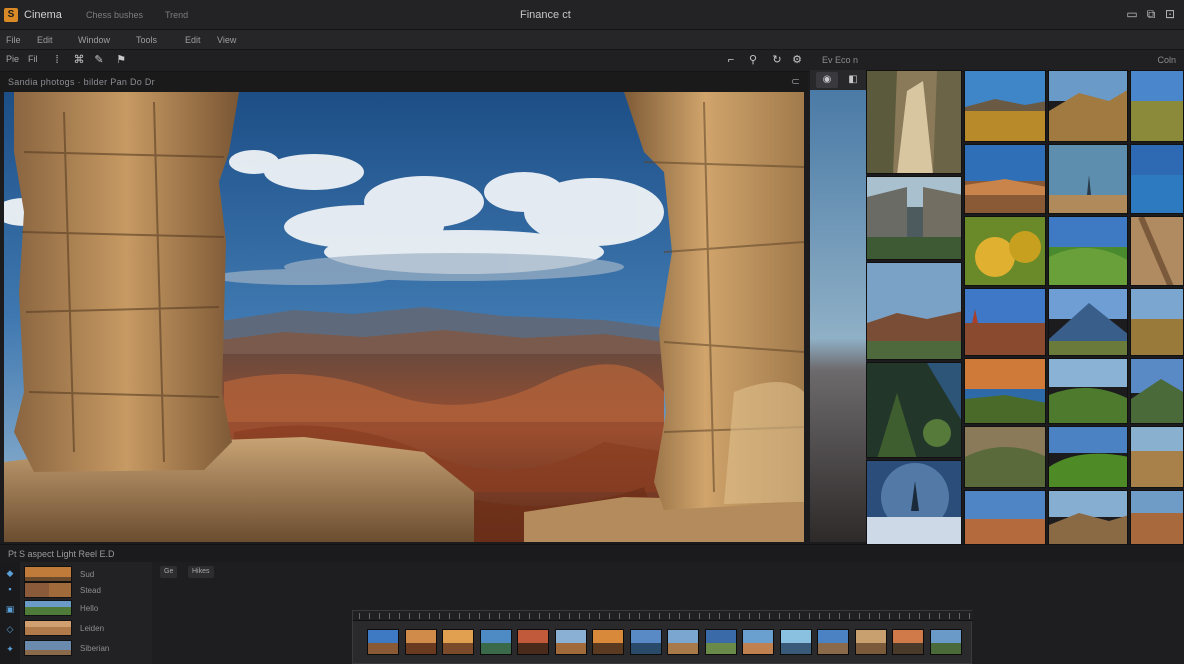 This screenshot has height=664, width=1184. What do you see at coordinates (193, 40) in the screenshot?
I see `menu-item-edit-2: Edit` at bounding box center [193, 40].